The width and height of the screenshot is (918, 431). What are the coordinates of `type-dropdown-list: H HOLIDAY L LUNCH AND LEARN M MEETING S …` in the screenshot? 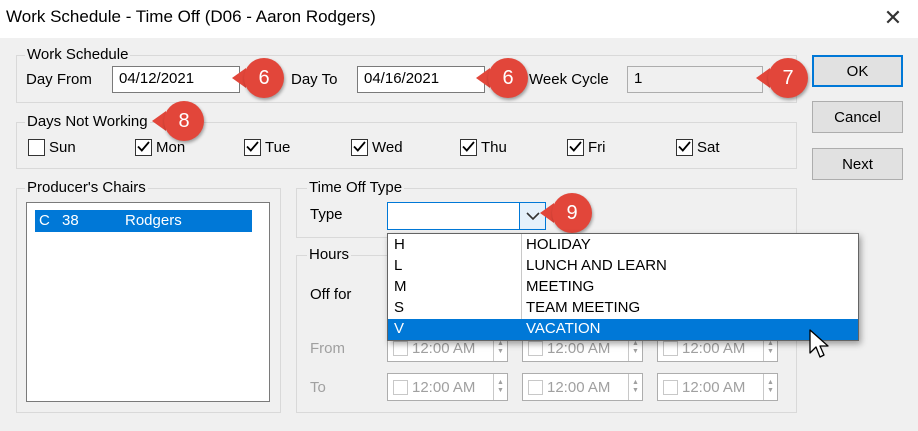 It's located at (623, 287).